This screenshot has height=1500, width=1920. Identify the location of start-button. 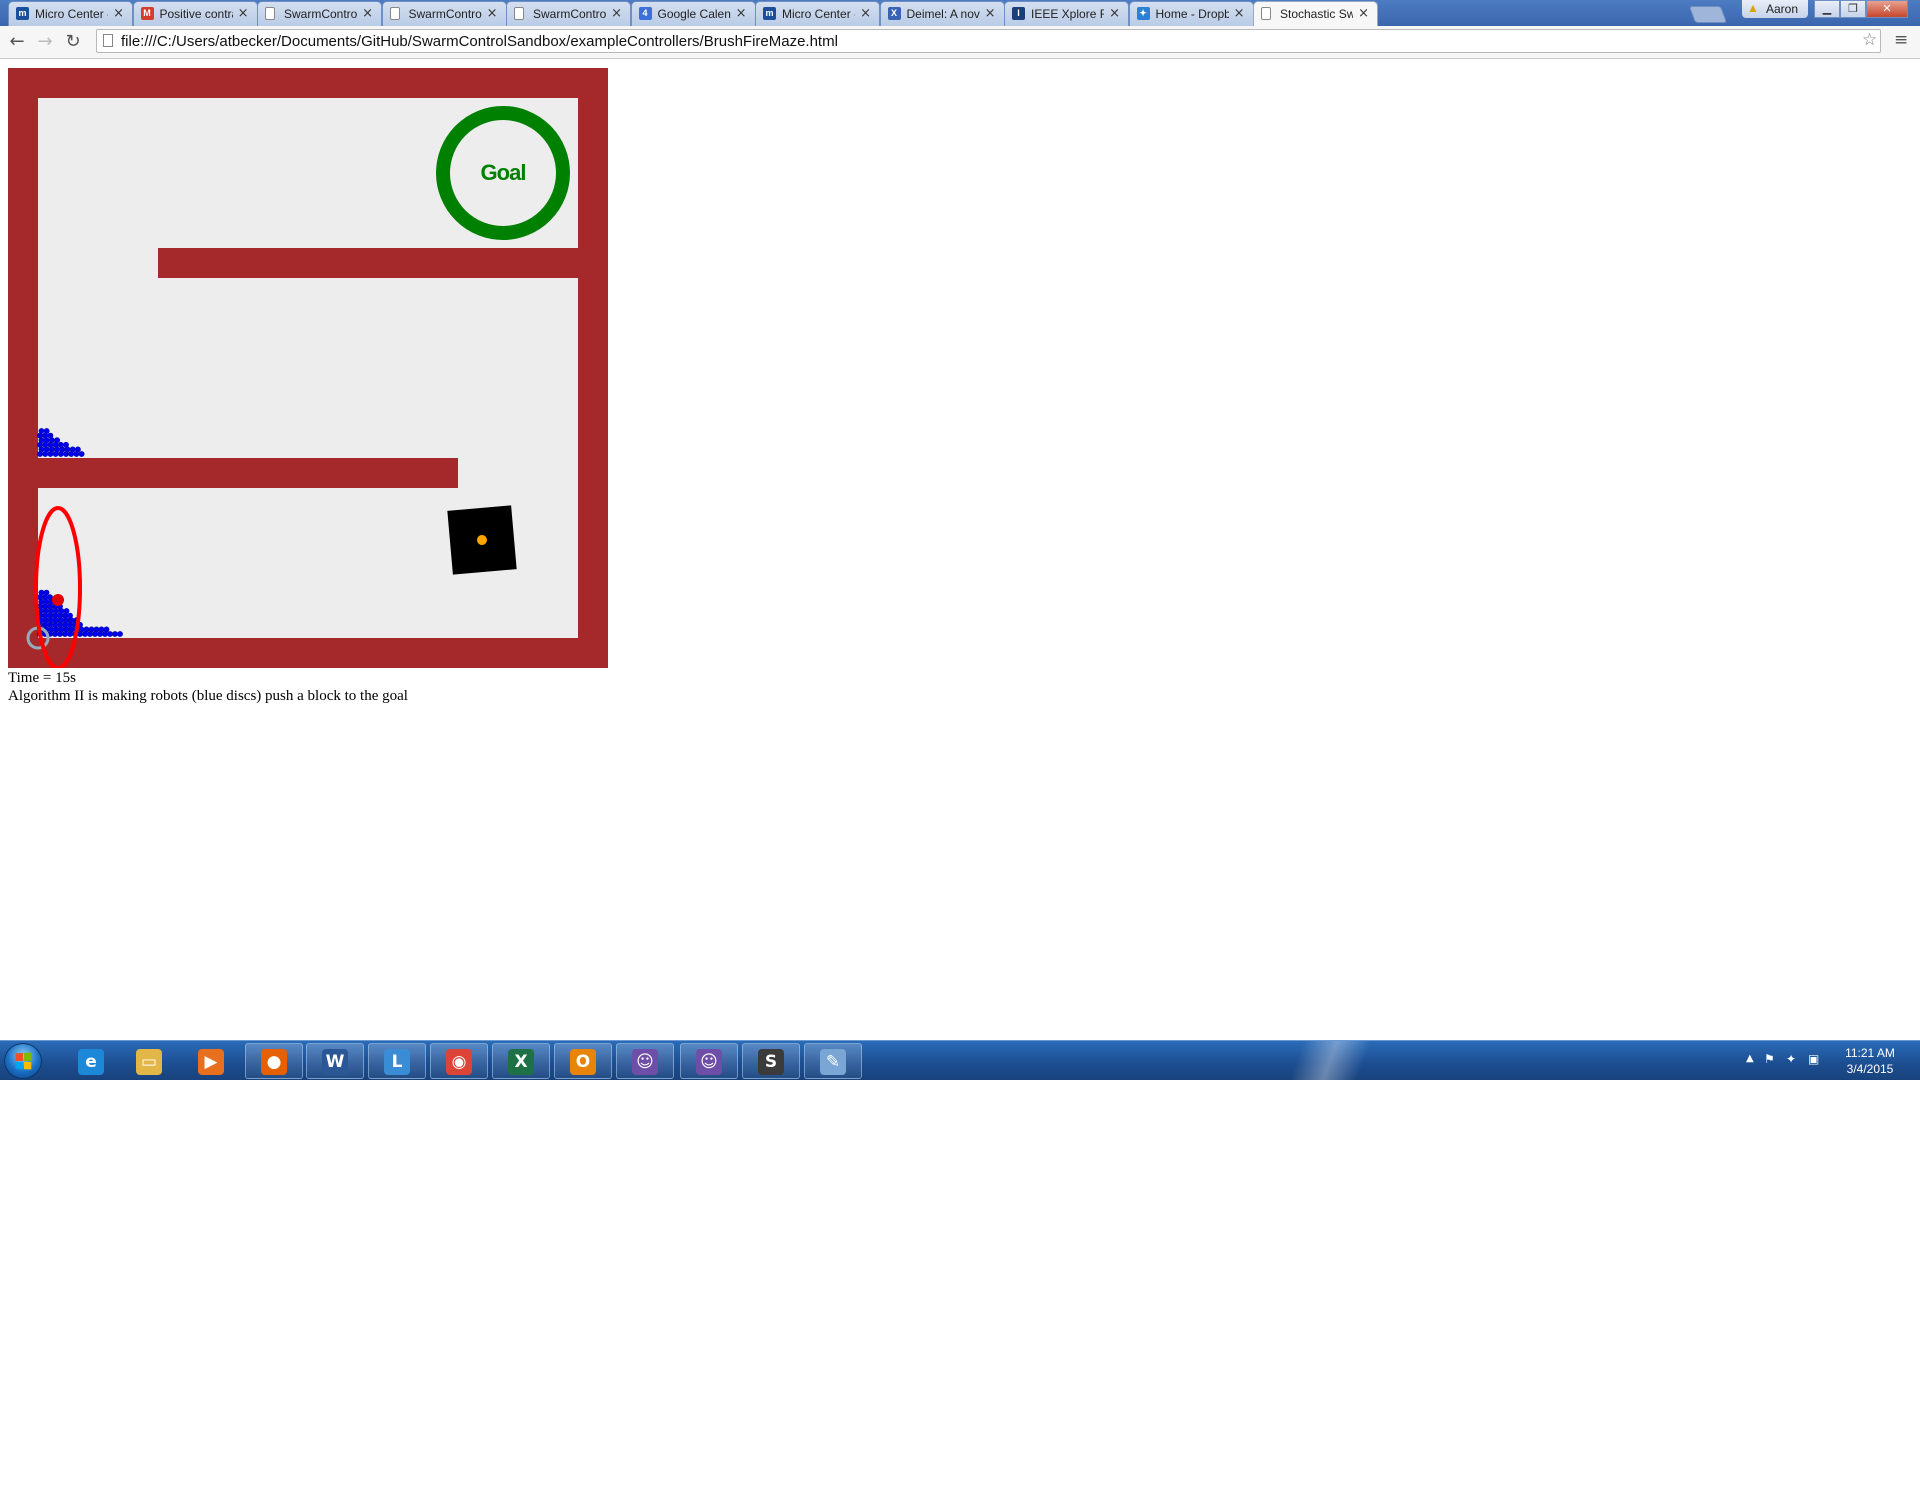
(23, 1061).